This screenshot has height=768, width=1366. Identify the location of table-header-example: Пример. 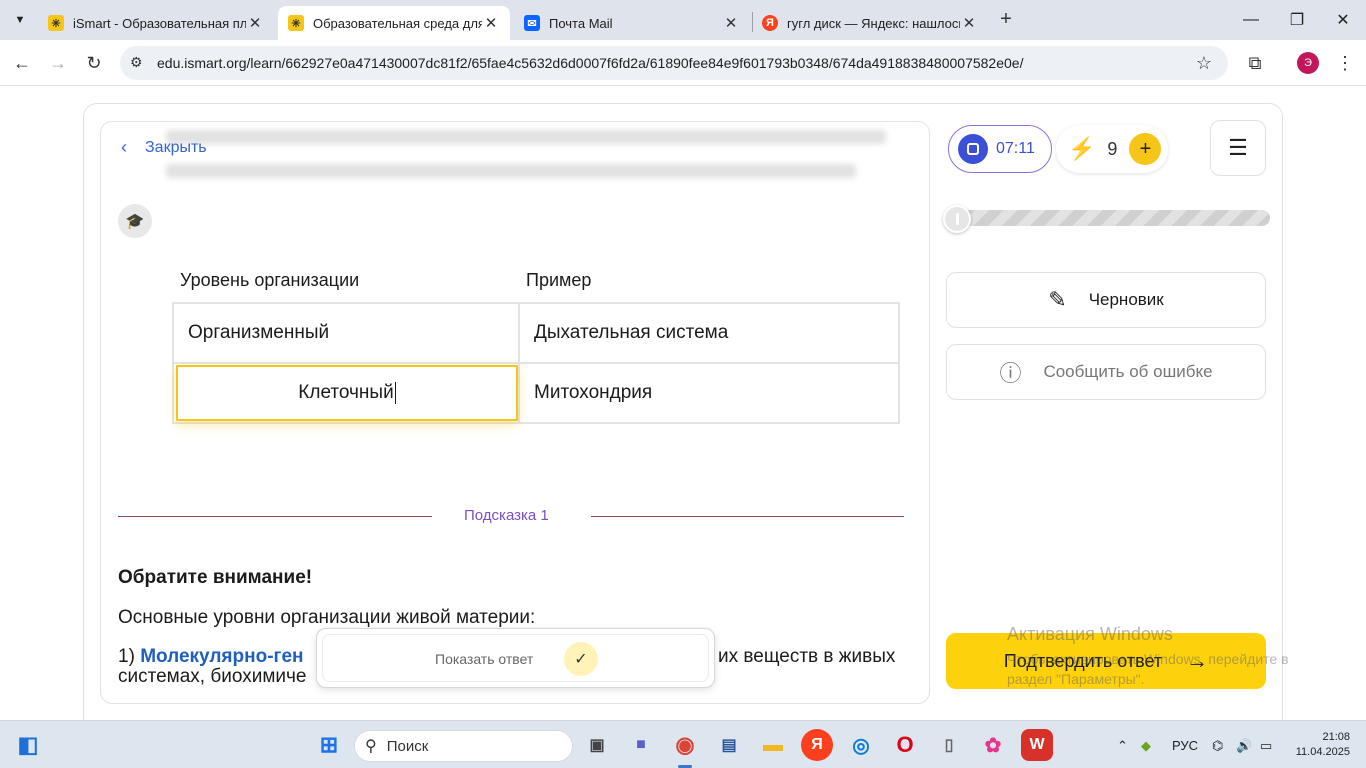
(559, 280).